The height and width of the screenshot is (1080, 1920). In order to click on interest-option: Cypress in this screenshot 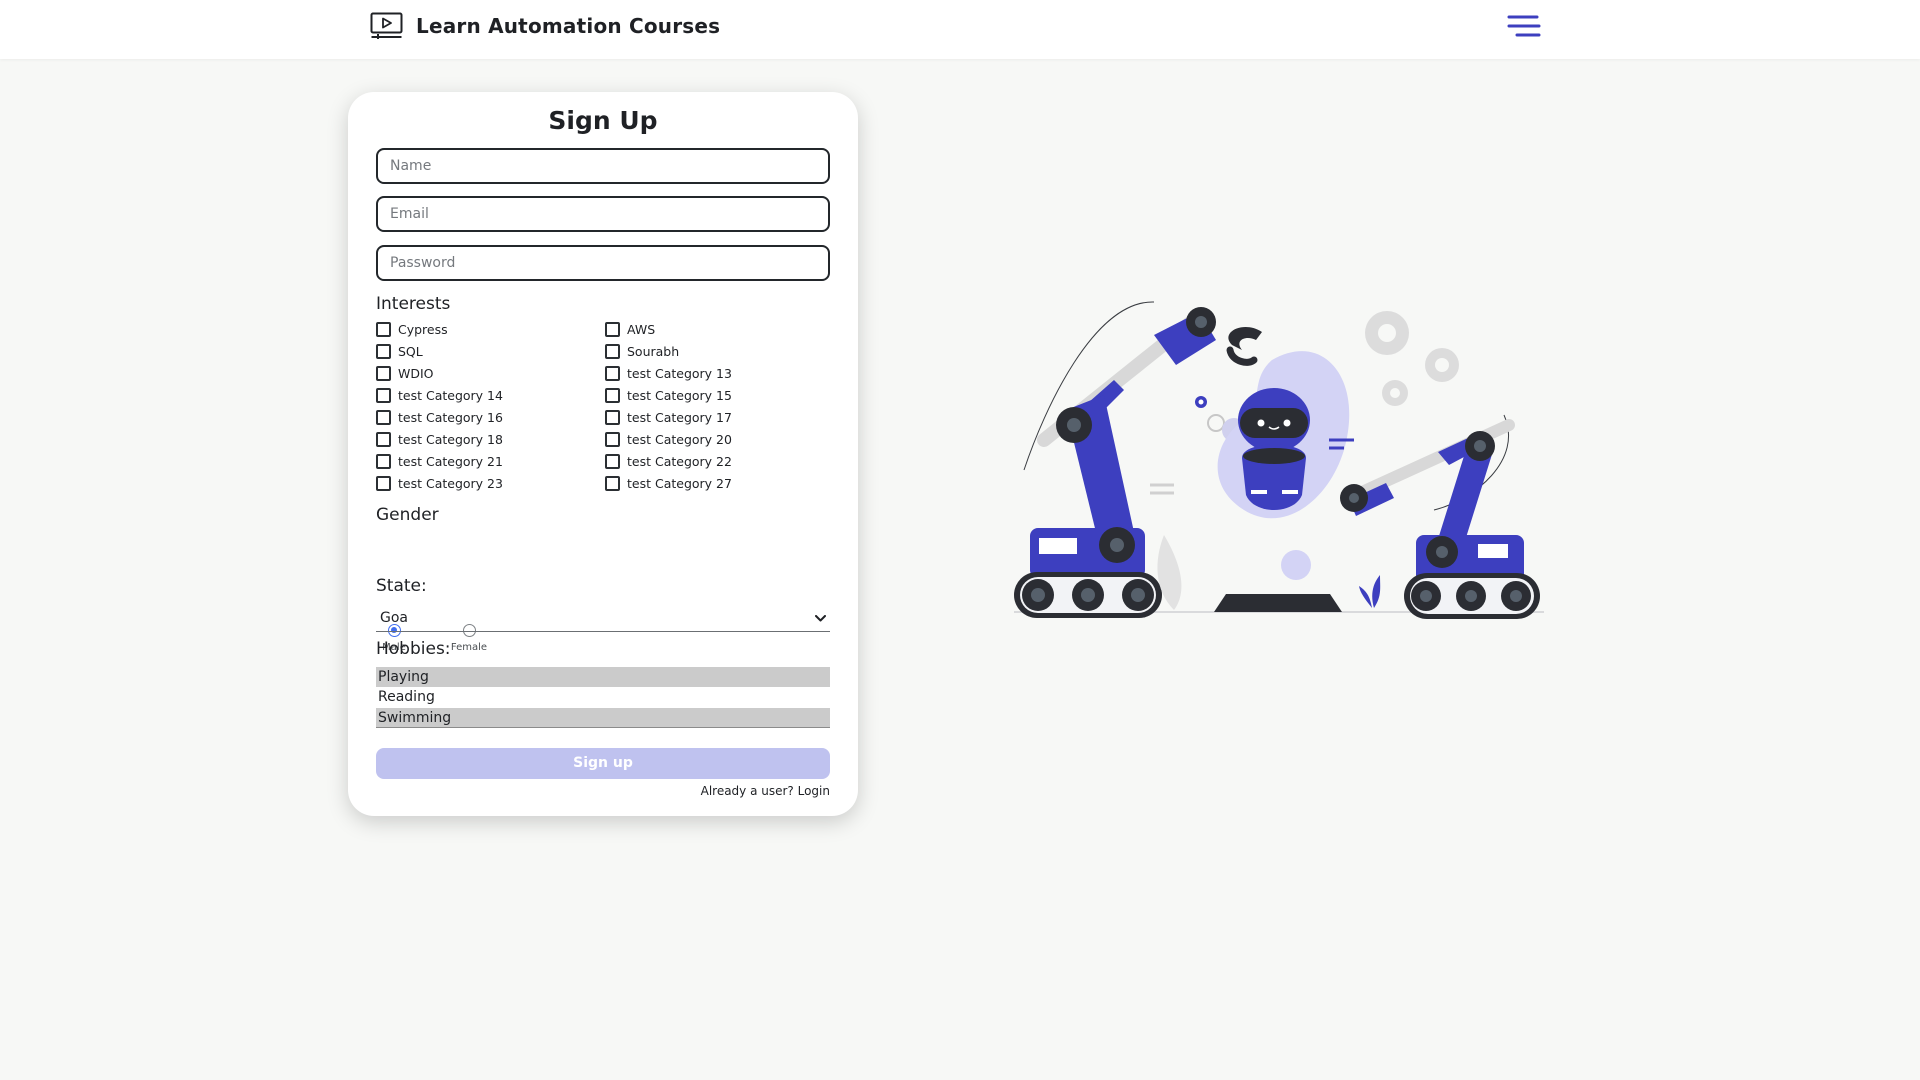, I will do `click(412, 329)`.